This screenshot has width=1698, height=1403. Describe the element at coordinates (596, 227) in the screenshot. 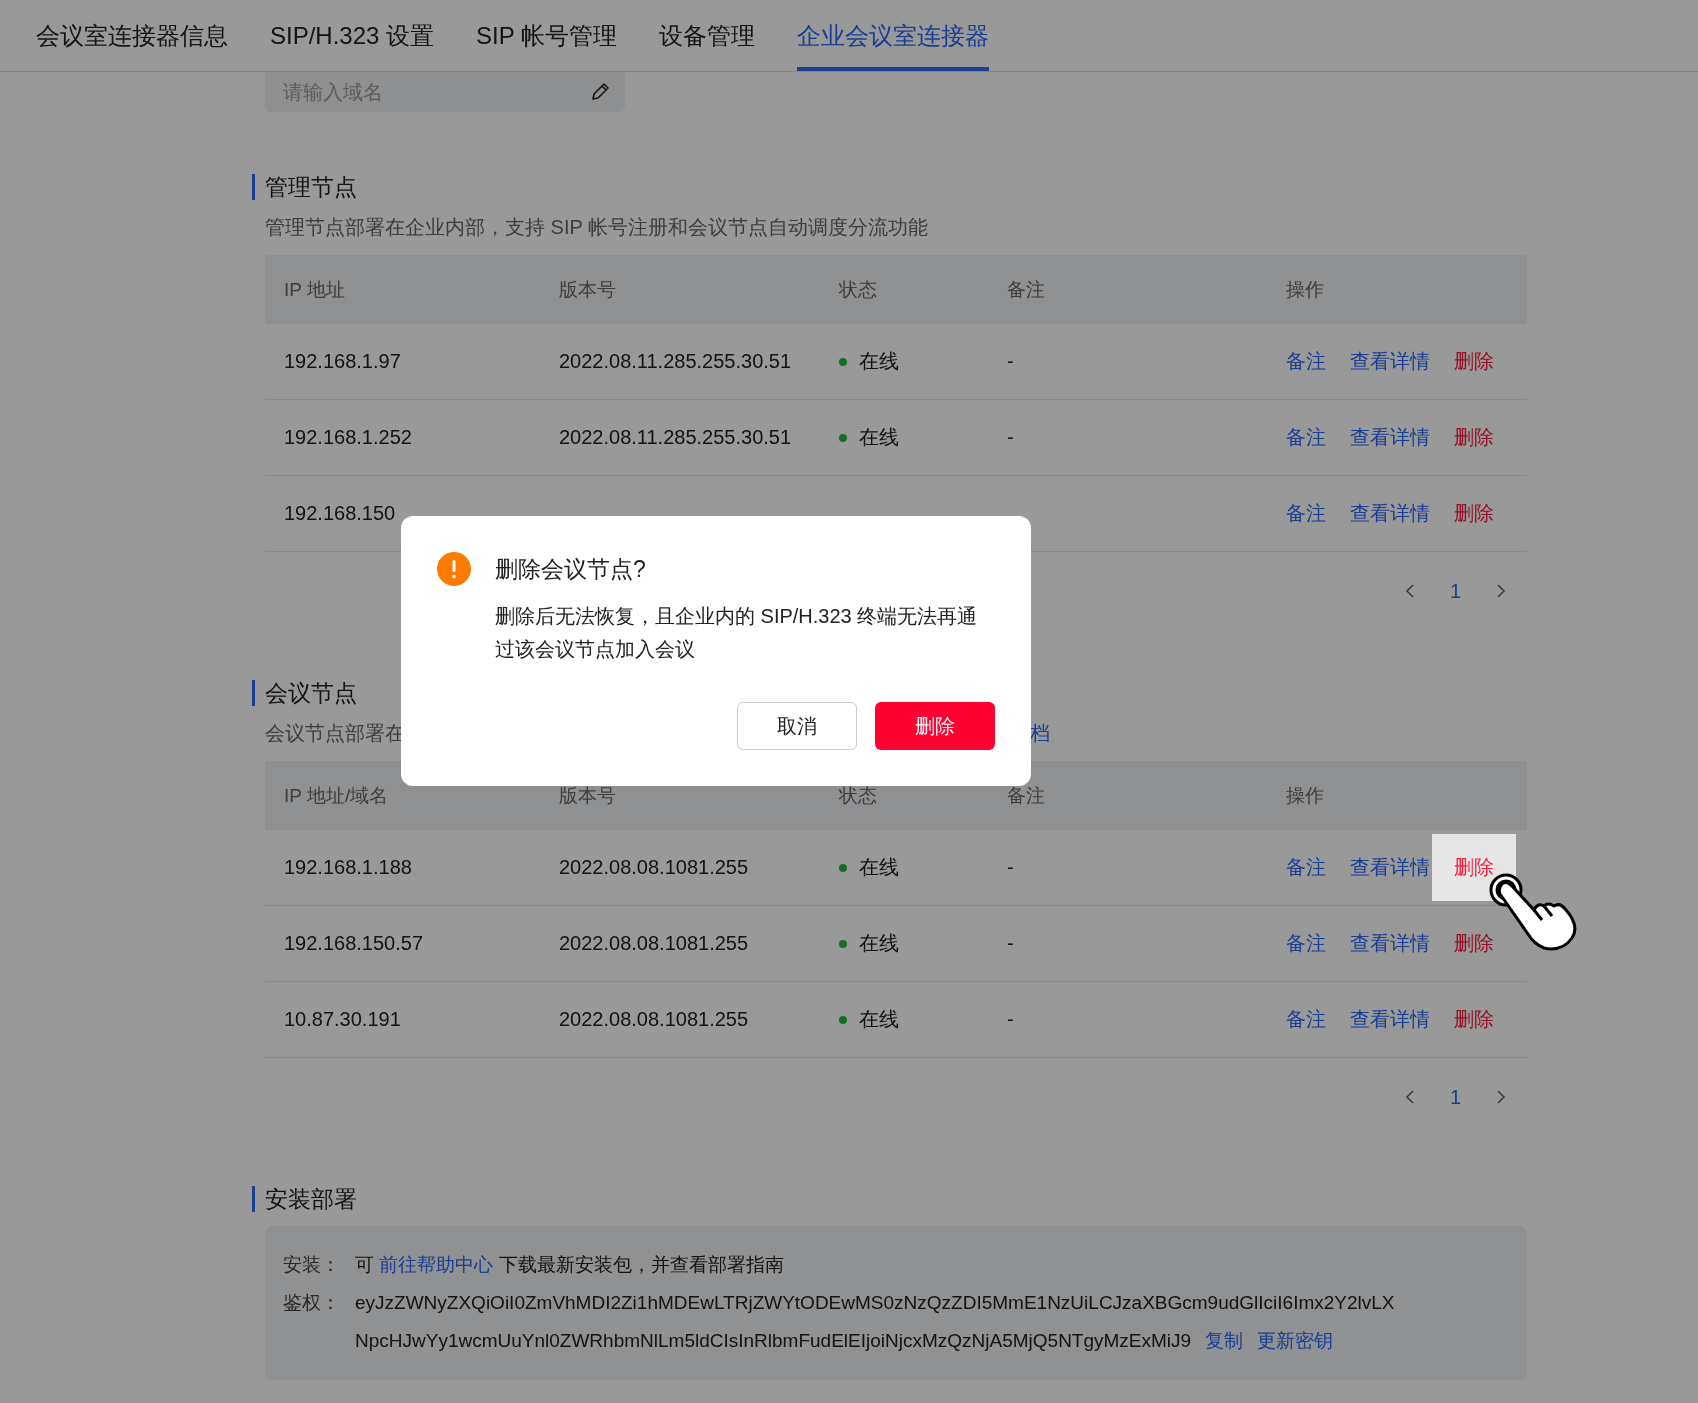

I see `section-description: 管理节点部署在企业内部，支持 SIP 帐号注册和会议节点自动调度分流功能` at that location.